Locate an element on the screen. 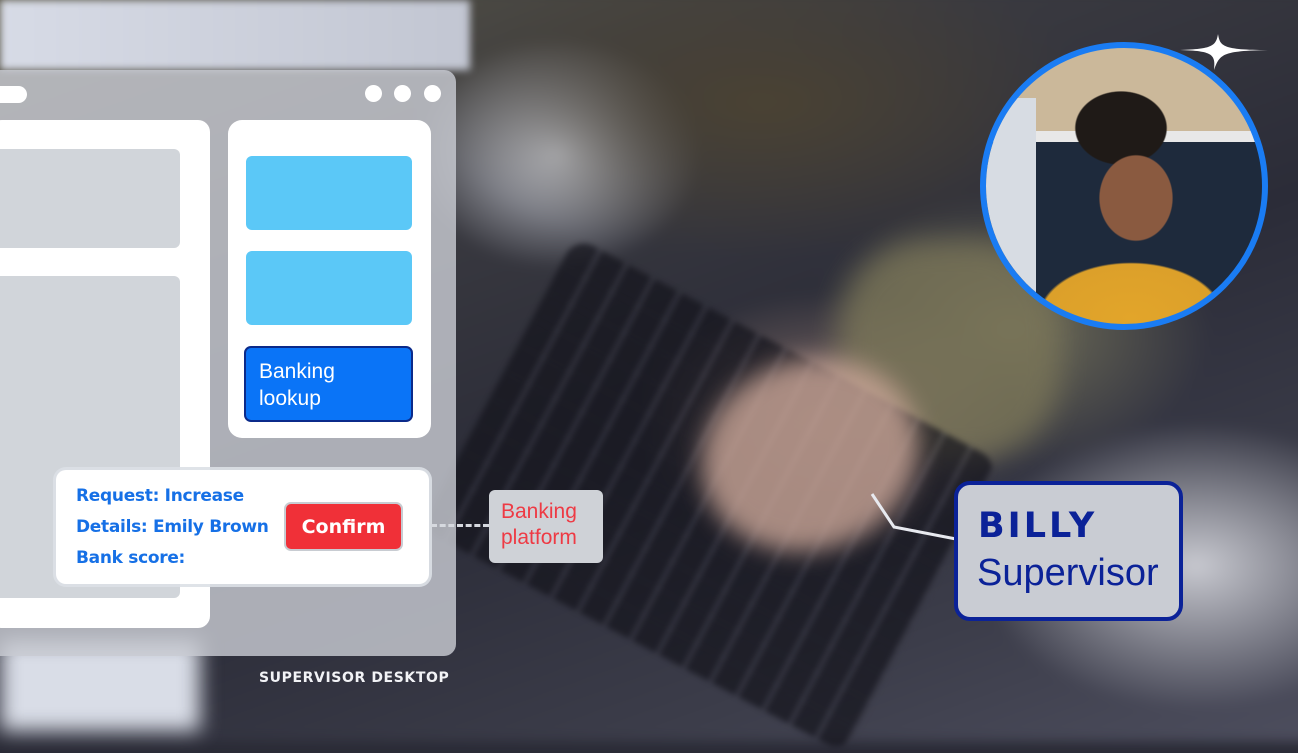  avatar is located at coordinates (1124, 186).